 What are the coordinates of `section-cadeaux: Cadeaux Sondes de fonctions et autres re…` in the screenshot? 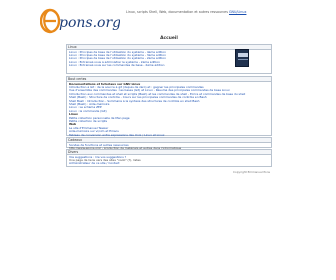 It's located at (169, 143).